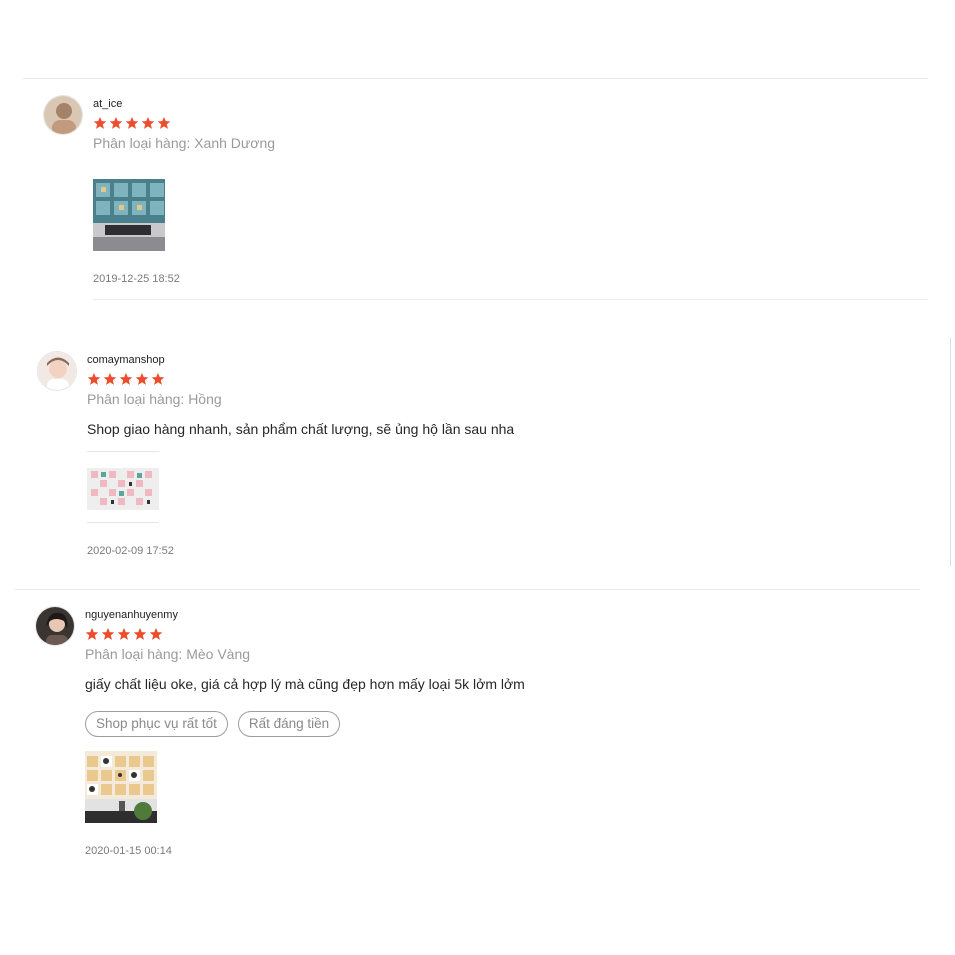 This screenshot has width=955, height=955. Describe the element at coordinates (126, 360) in the screenshot. I see `username: comaymanshop` at that location.